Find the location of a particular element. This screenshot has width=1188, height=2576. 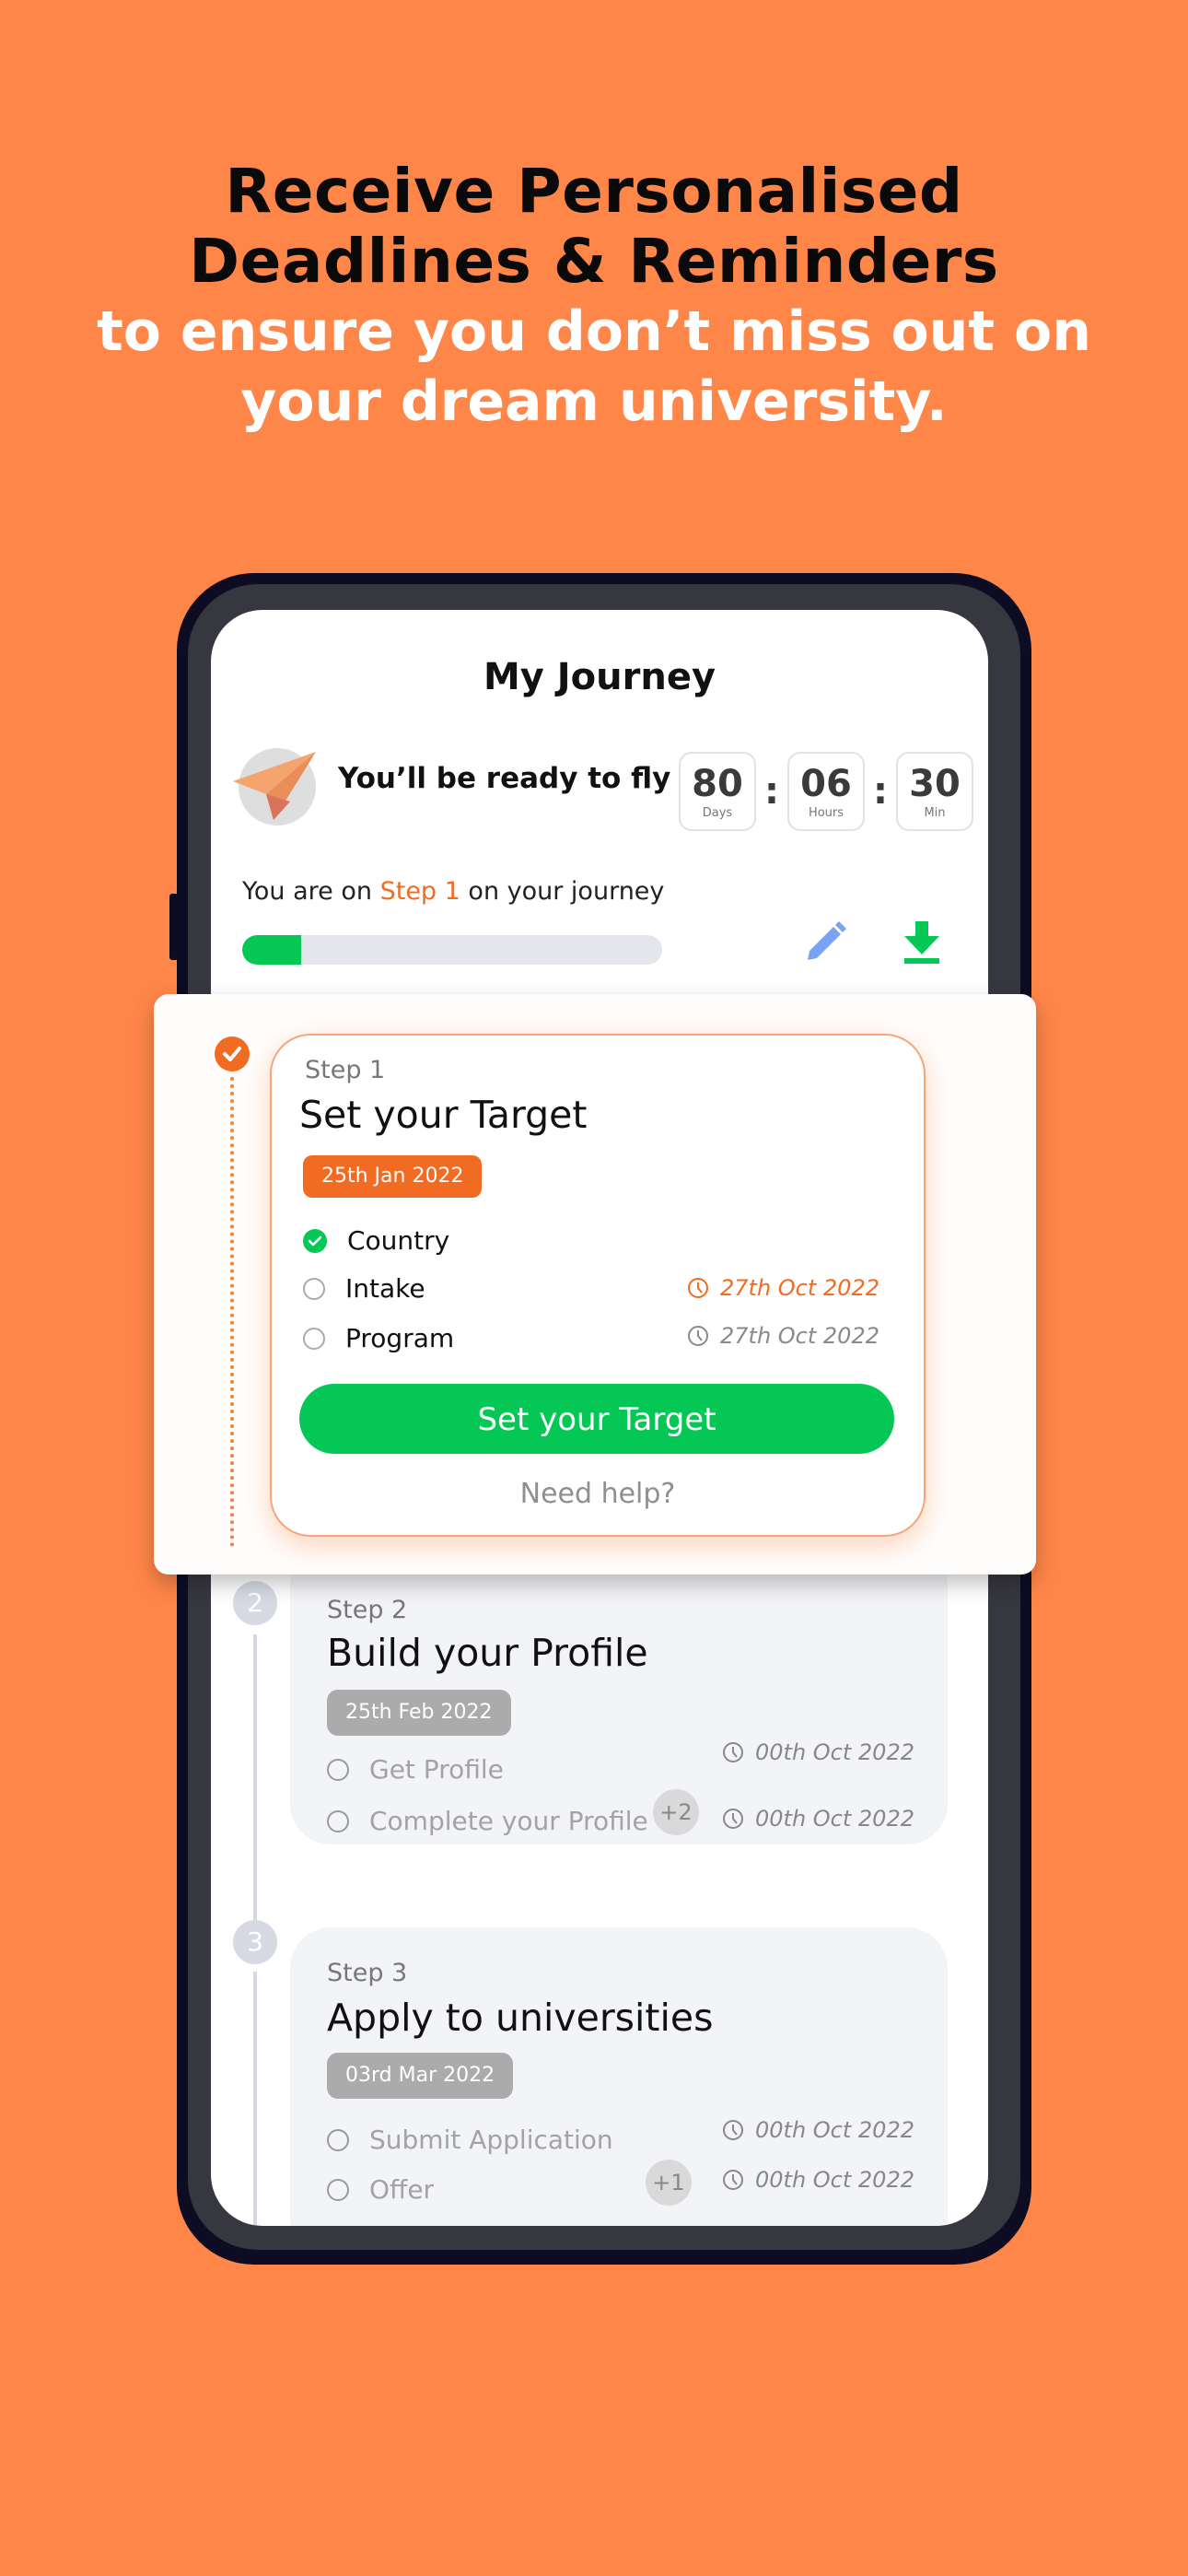

download-icon is located at coordinates (922, 944).